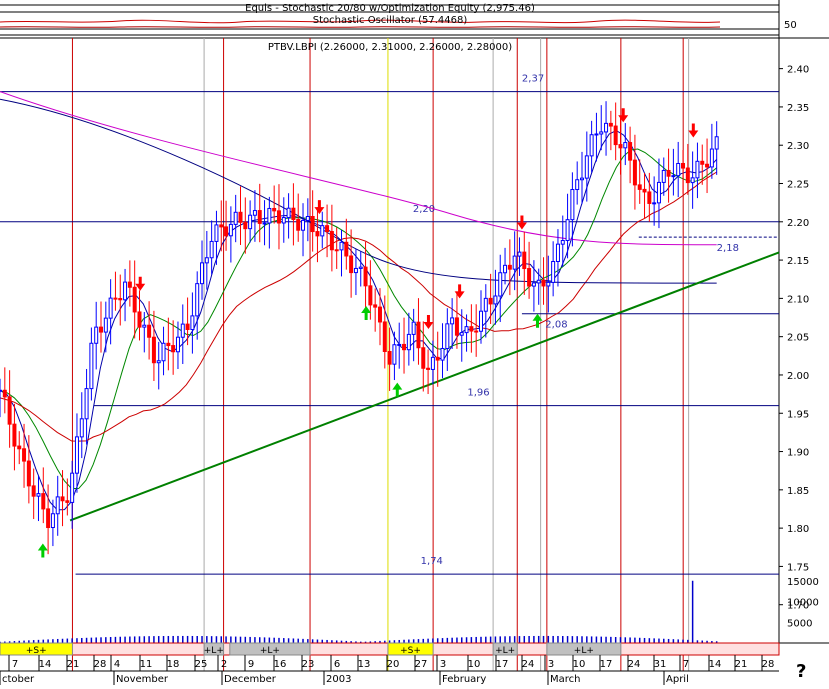 The width and height of the screenshot is (829, 689). I want to click on volume-tick-label: 5000, so click(799, 623).